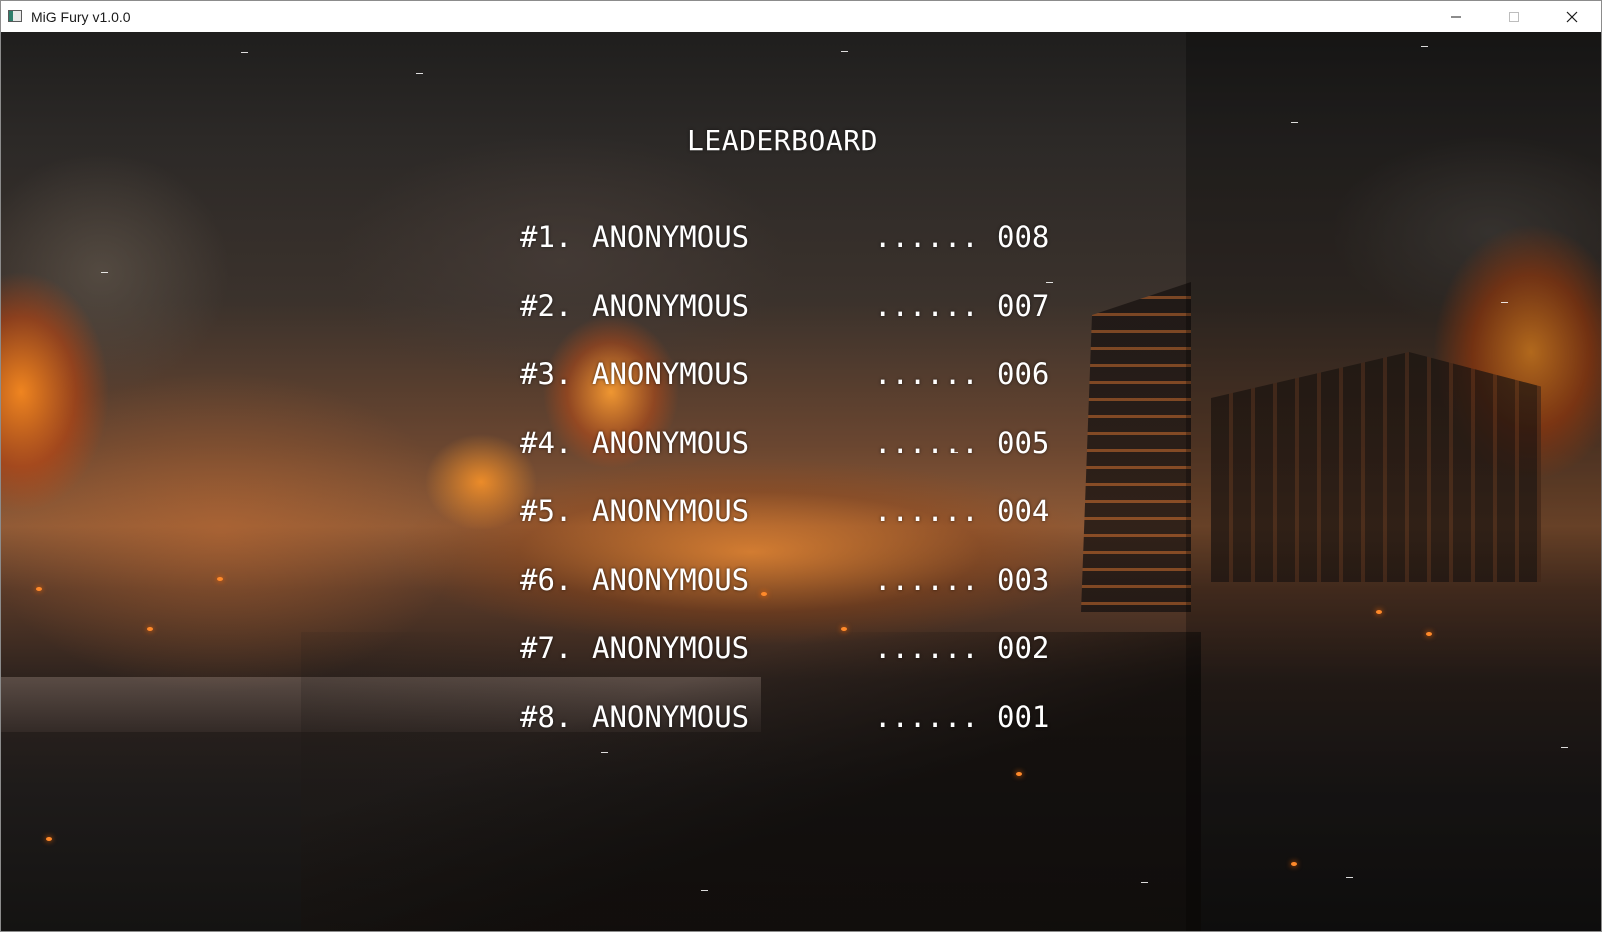 The height and width of the screenshot is (932, 1602). What do you see at coordinates (1023, 237) in the screenshot?
I see `entry-score: 008` at bounding box center [1023, 237].